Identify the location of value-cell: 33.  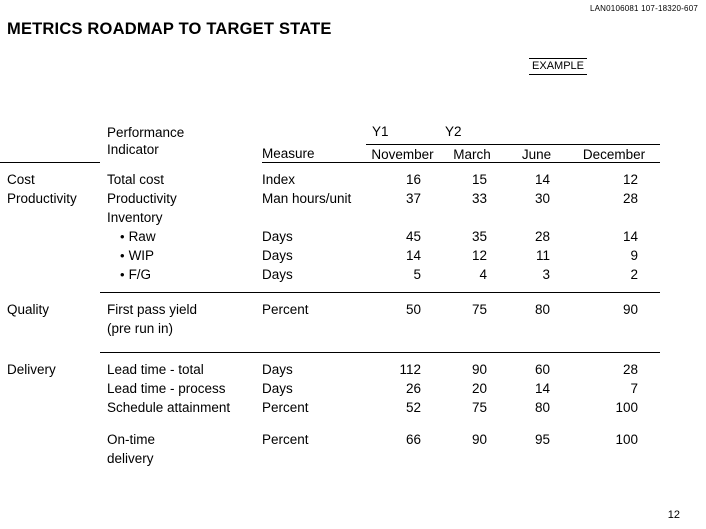
(479, 198).